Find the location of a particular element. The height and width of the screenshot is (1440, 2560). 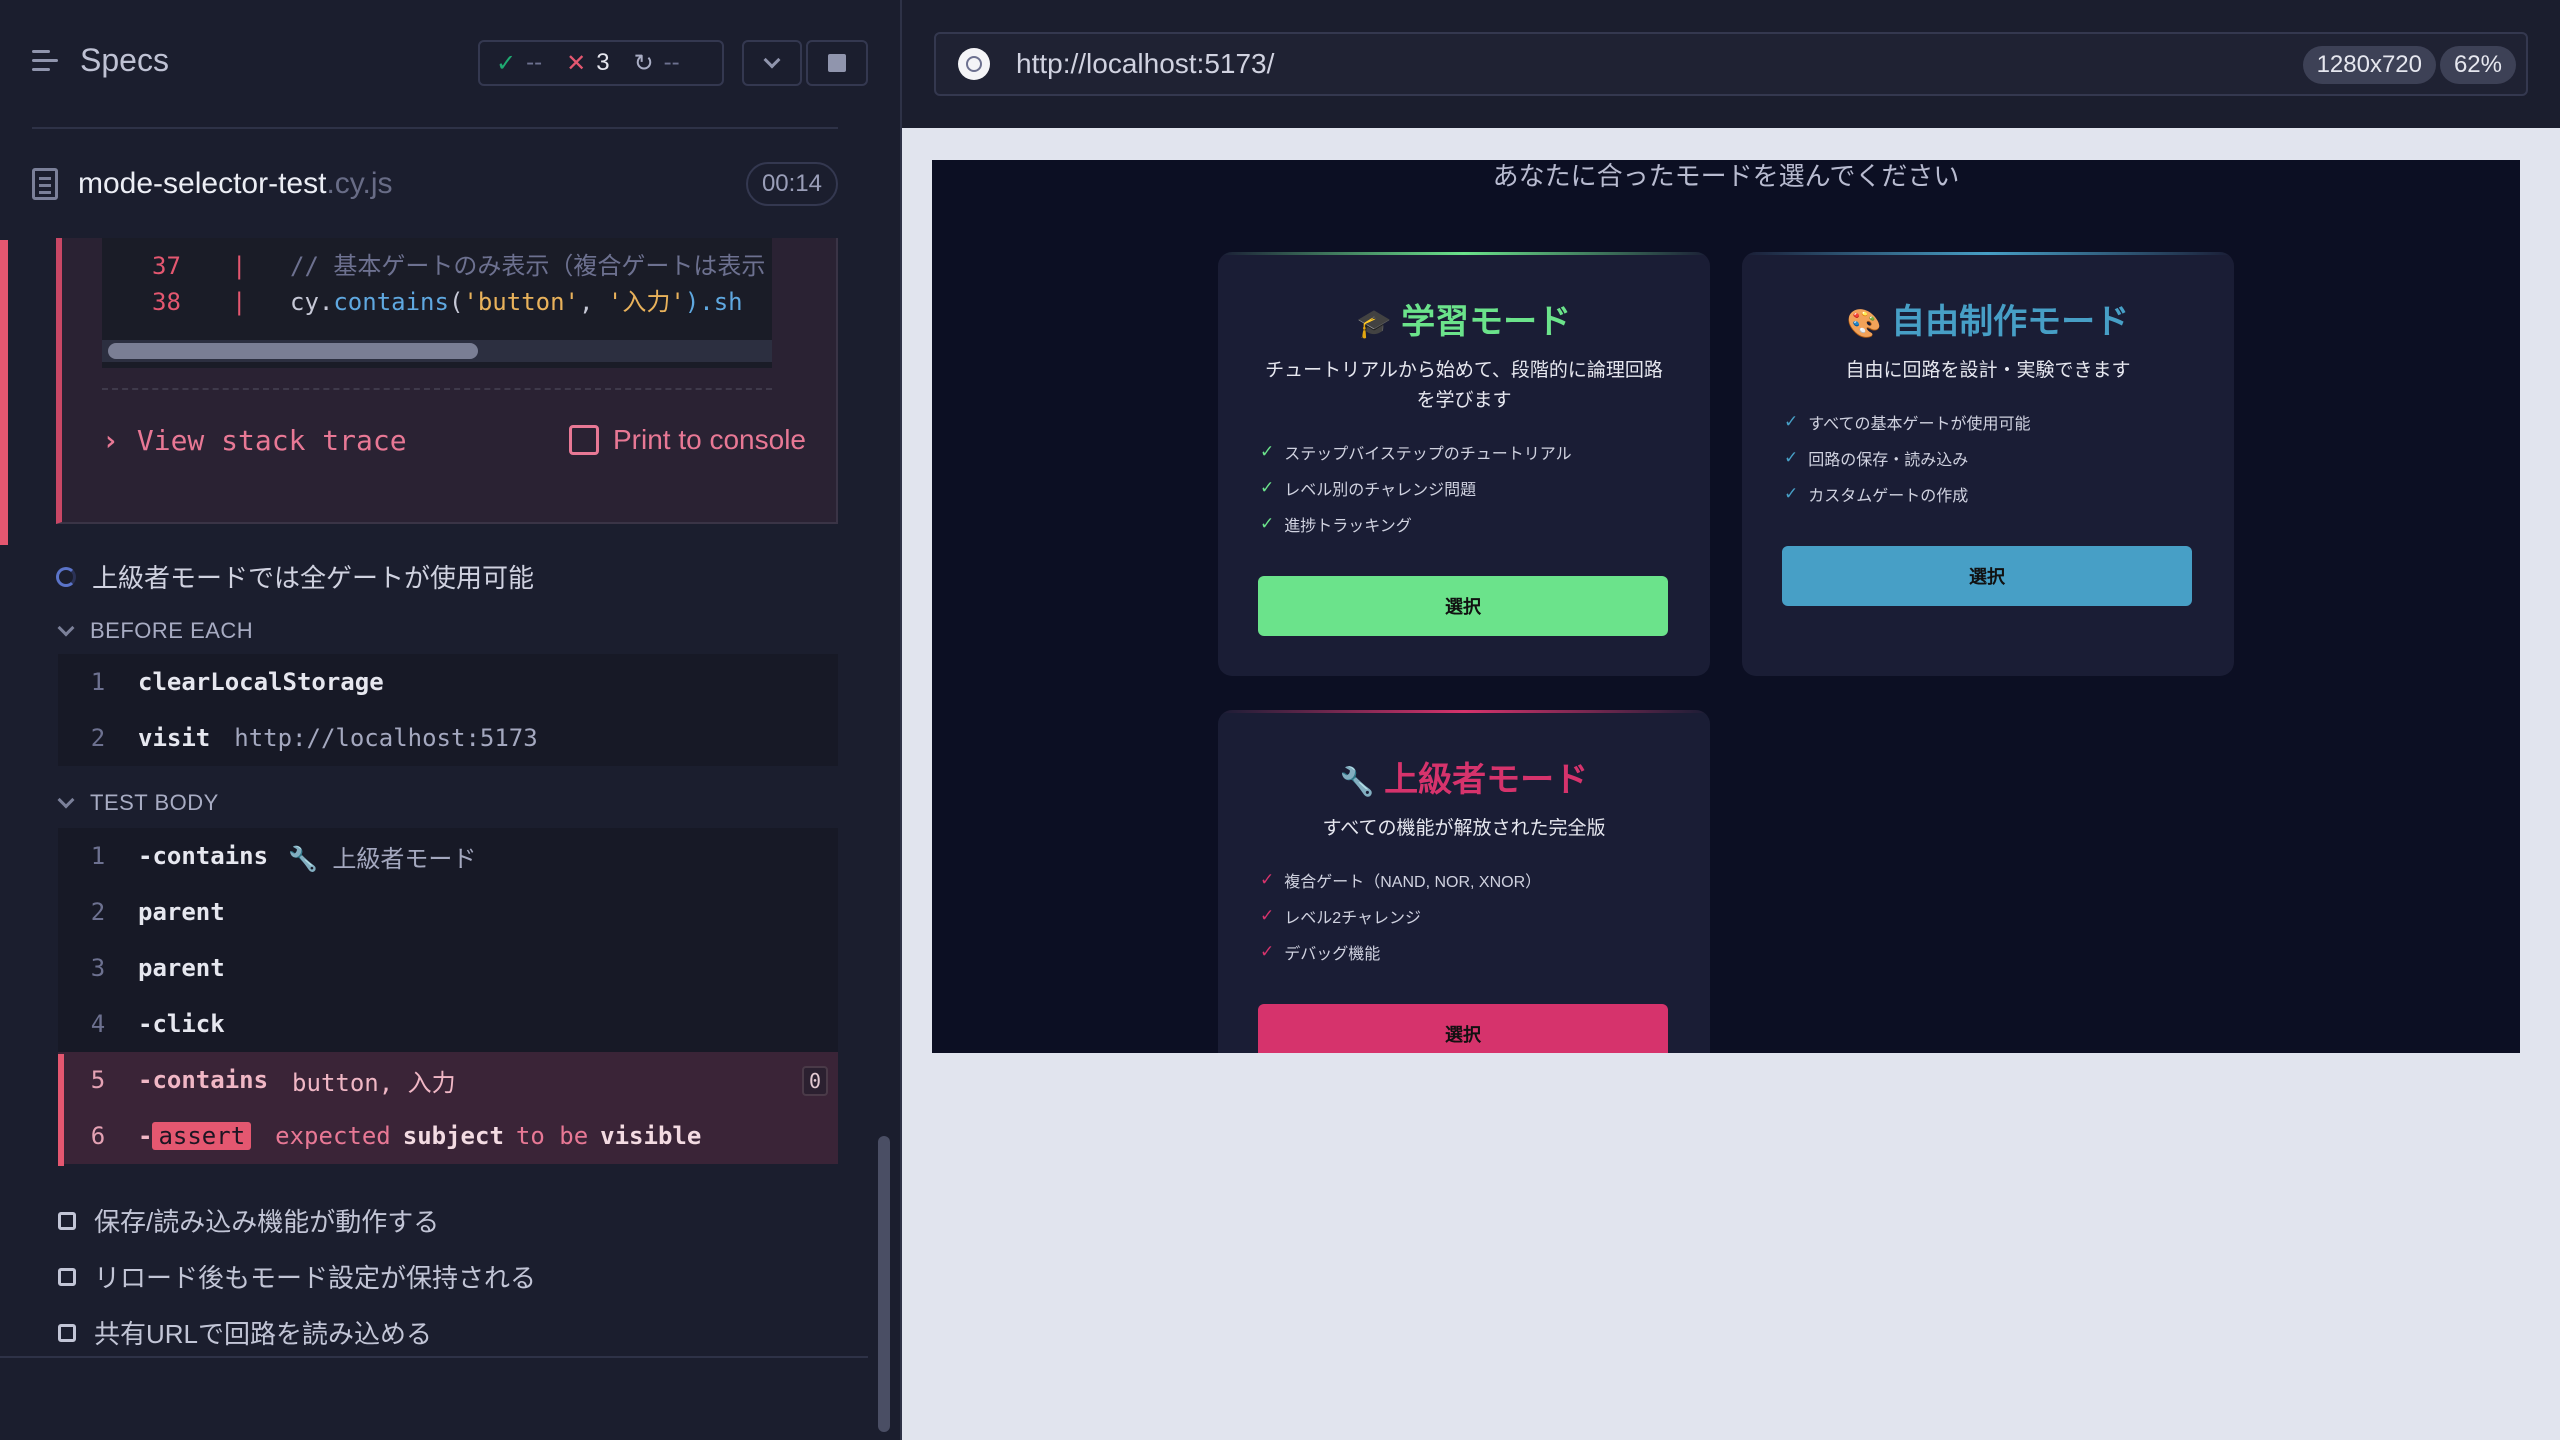

failed-command-indicator is located at coordinates (61, 1110).